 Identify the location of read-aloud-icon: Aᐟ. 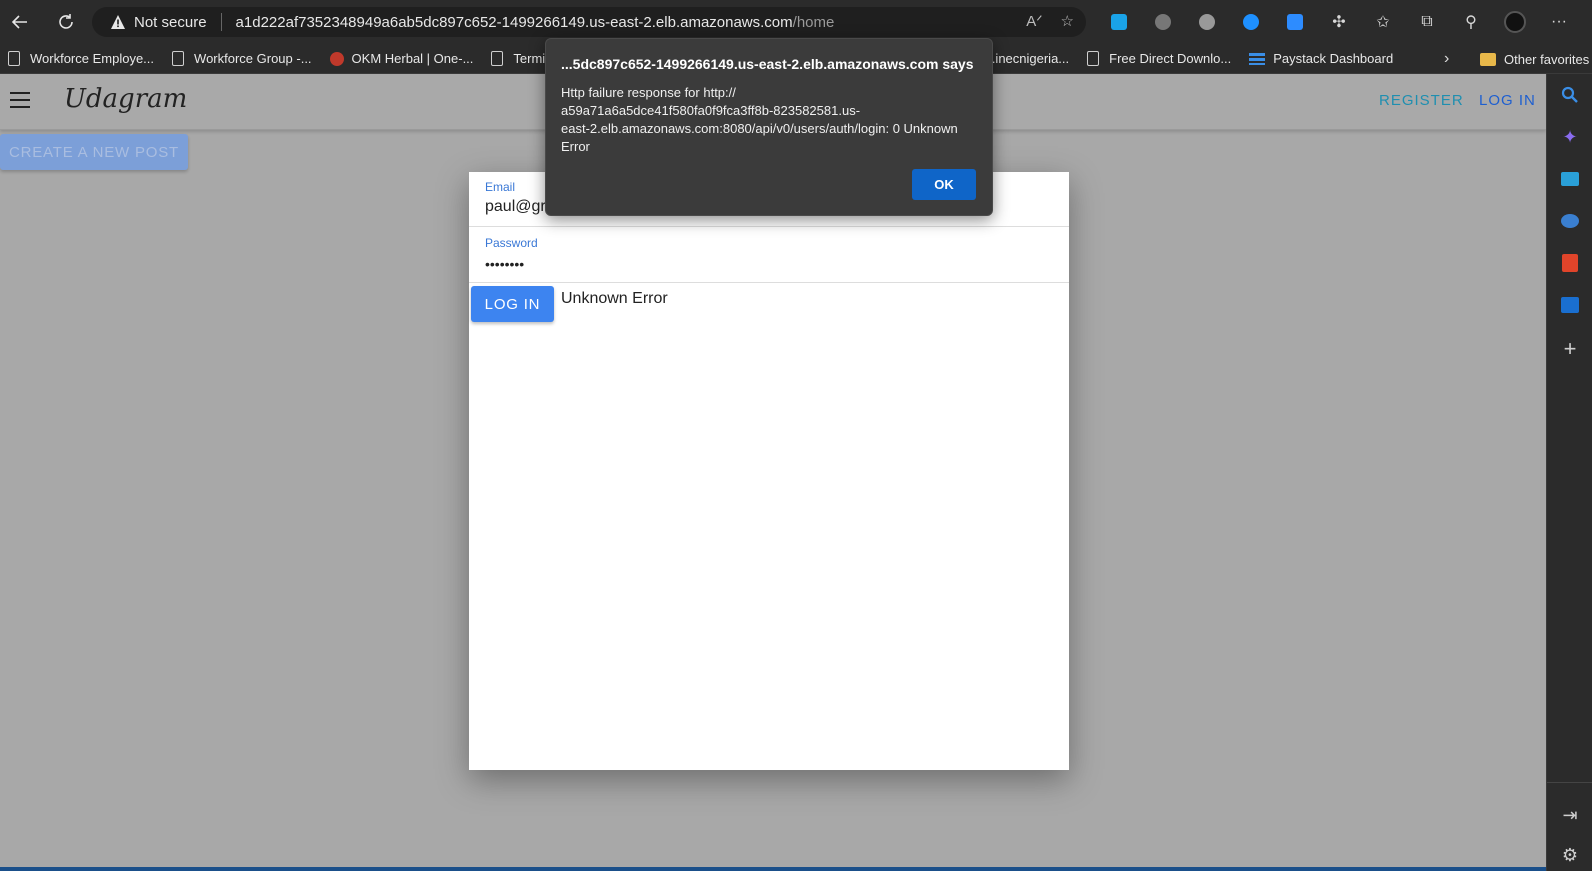
(1034, 21).